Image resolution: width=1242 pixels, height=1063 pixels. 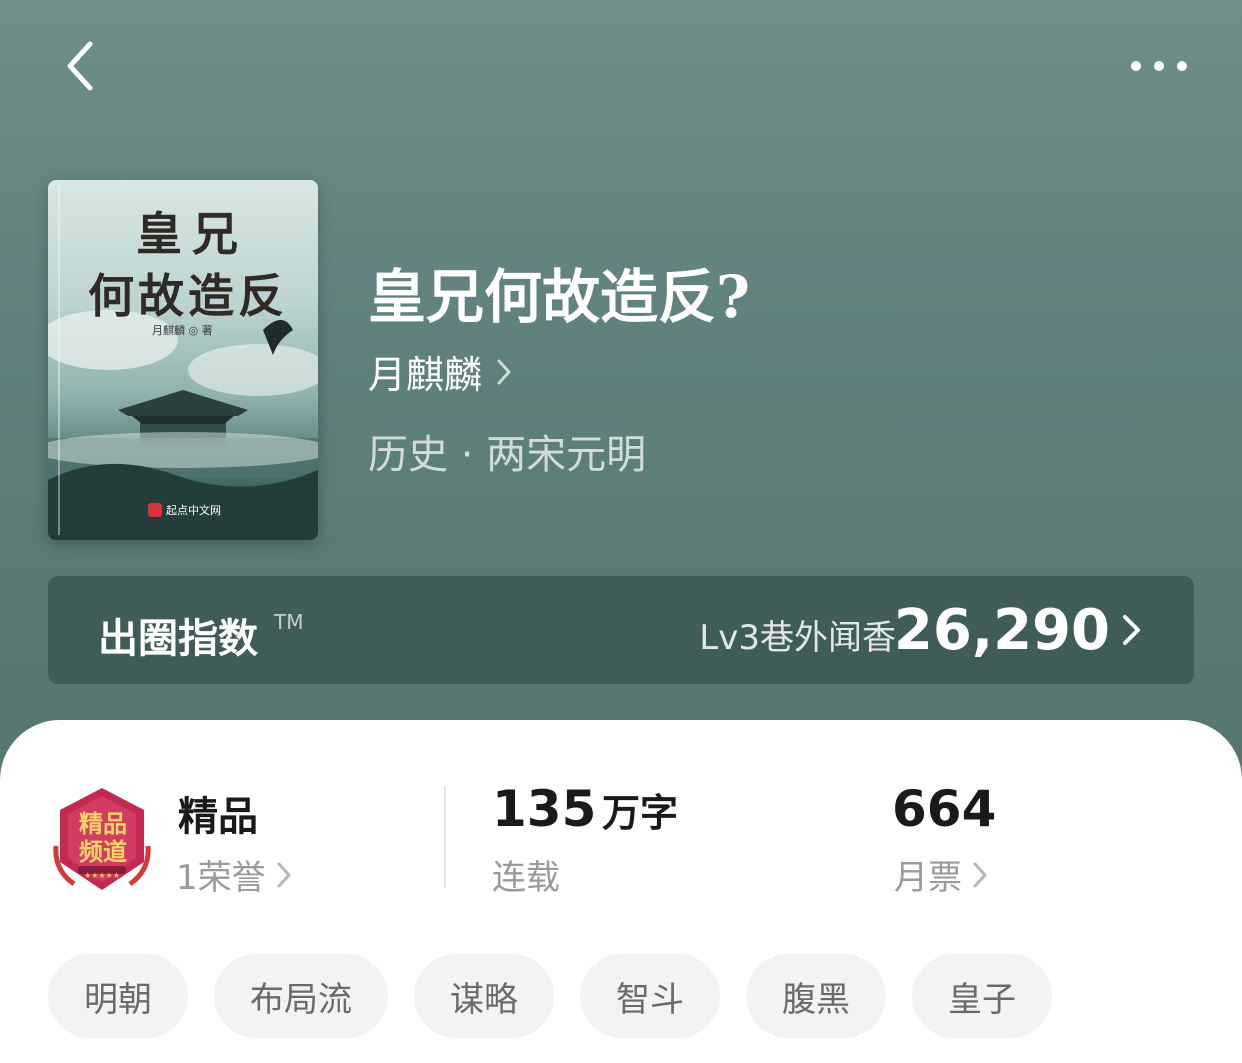 What do you see at coordinates (221, 878) in the screenshot?
I see `honor-count: 1荣誉` at bounding box center [221, 878].